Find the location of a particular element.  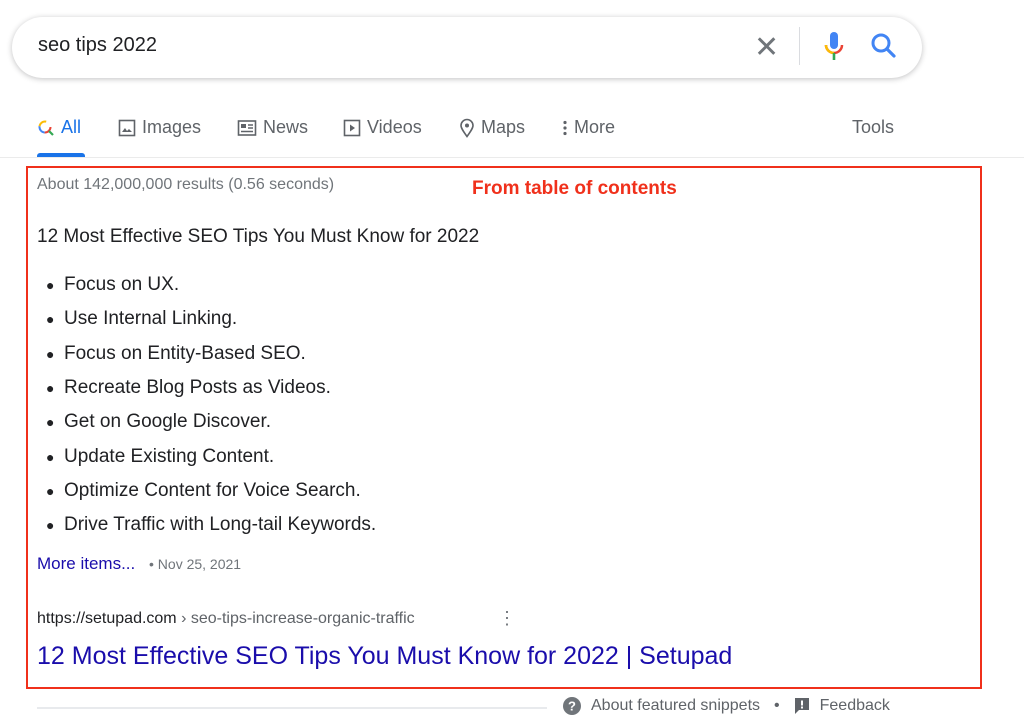

map-pin-icon is located at coordinates (467, 128).